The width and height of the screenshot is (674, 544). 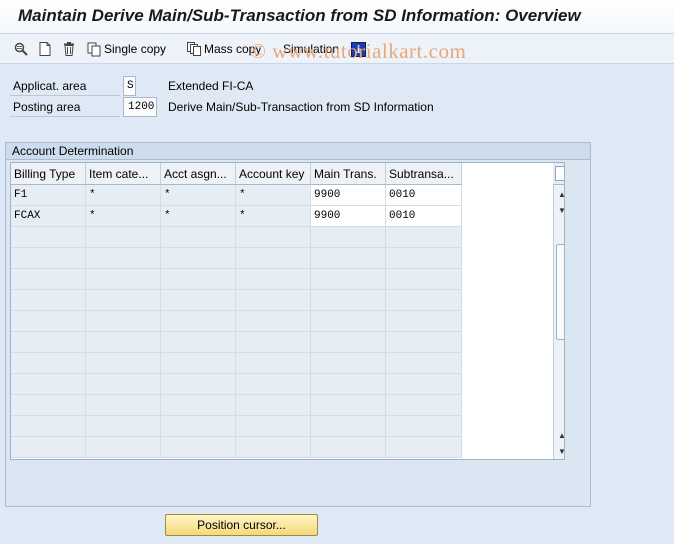 I want to click on scroll-up-icon: ▲, so click(x=560, y=194).